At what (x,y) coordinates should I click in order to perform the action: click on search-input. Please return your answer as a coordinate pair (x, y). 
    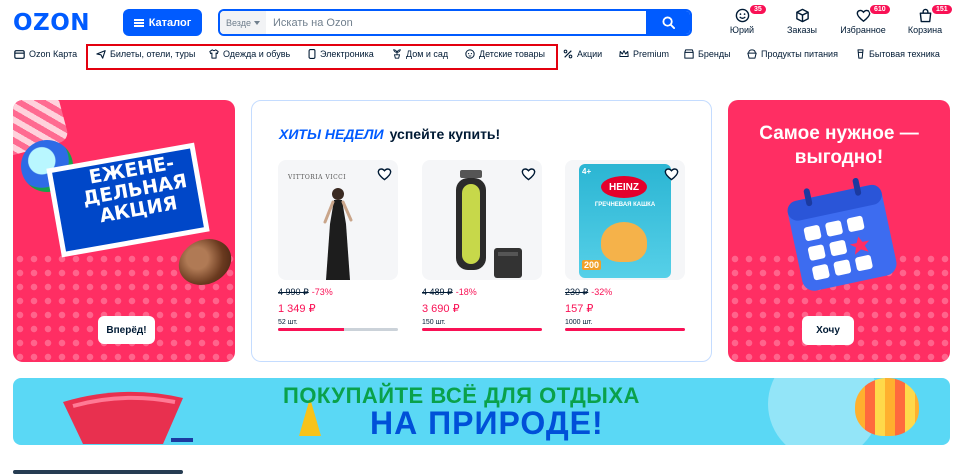
    Looking at the image, I should click on (456, 22).